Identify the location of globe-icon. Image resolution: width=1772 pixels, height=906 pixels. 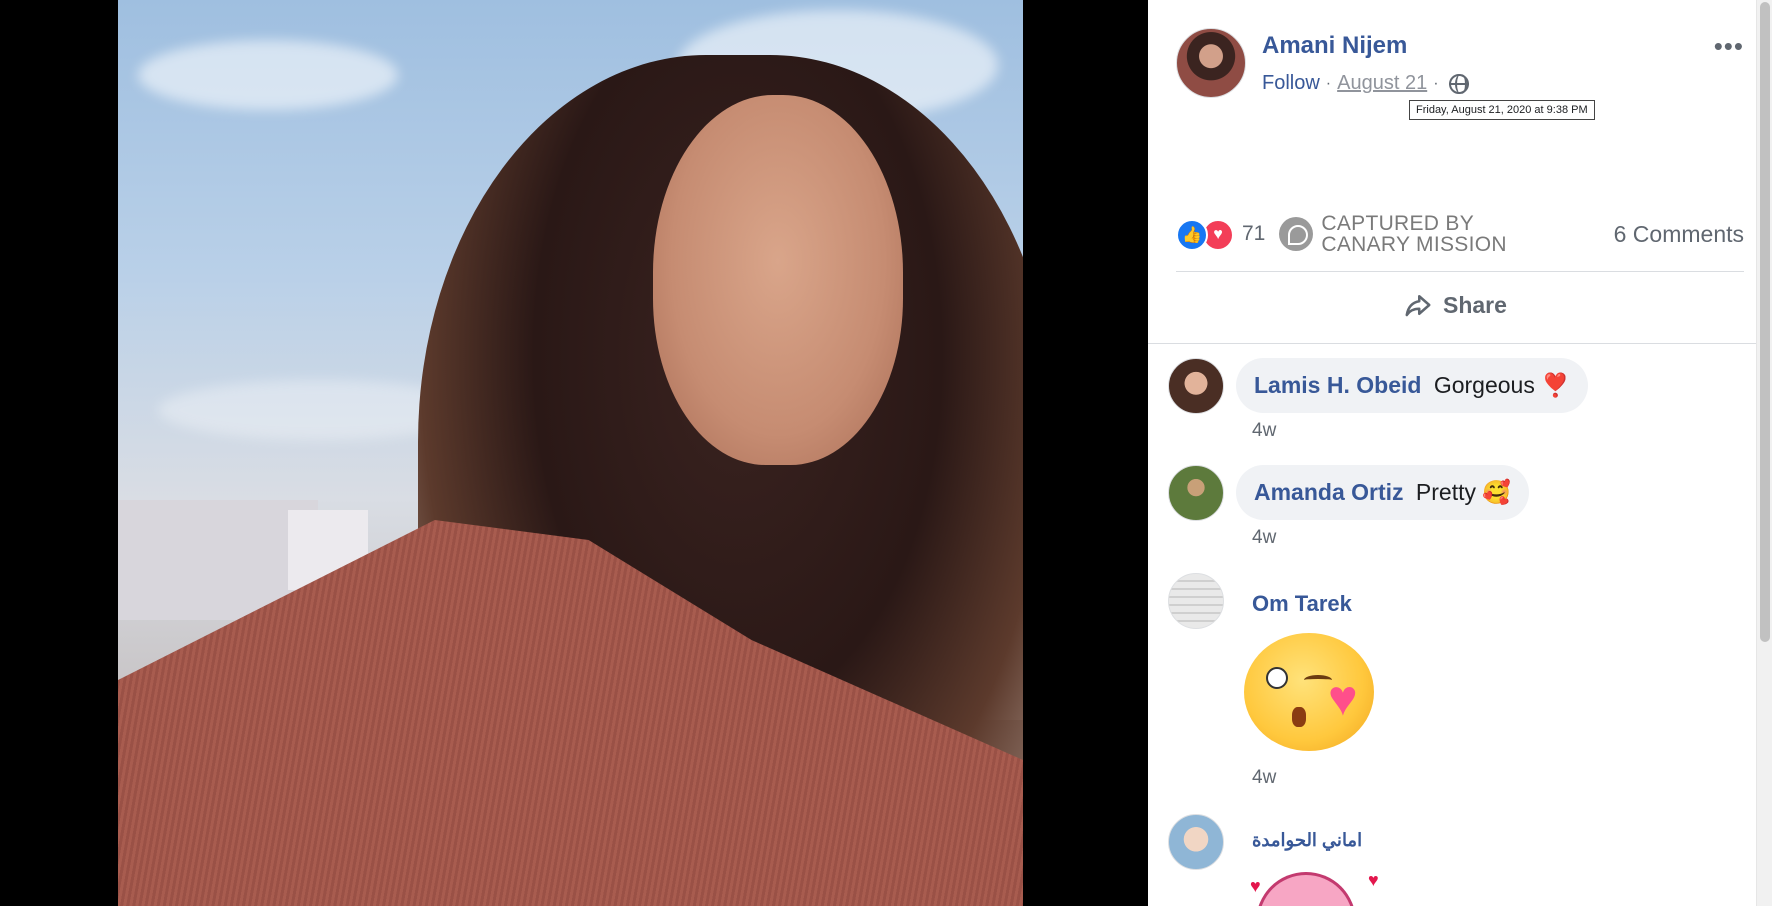
(1458, 83).